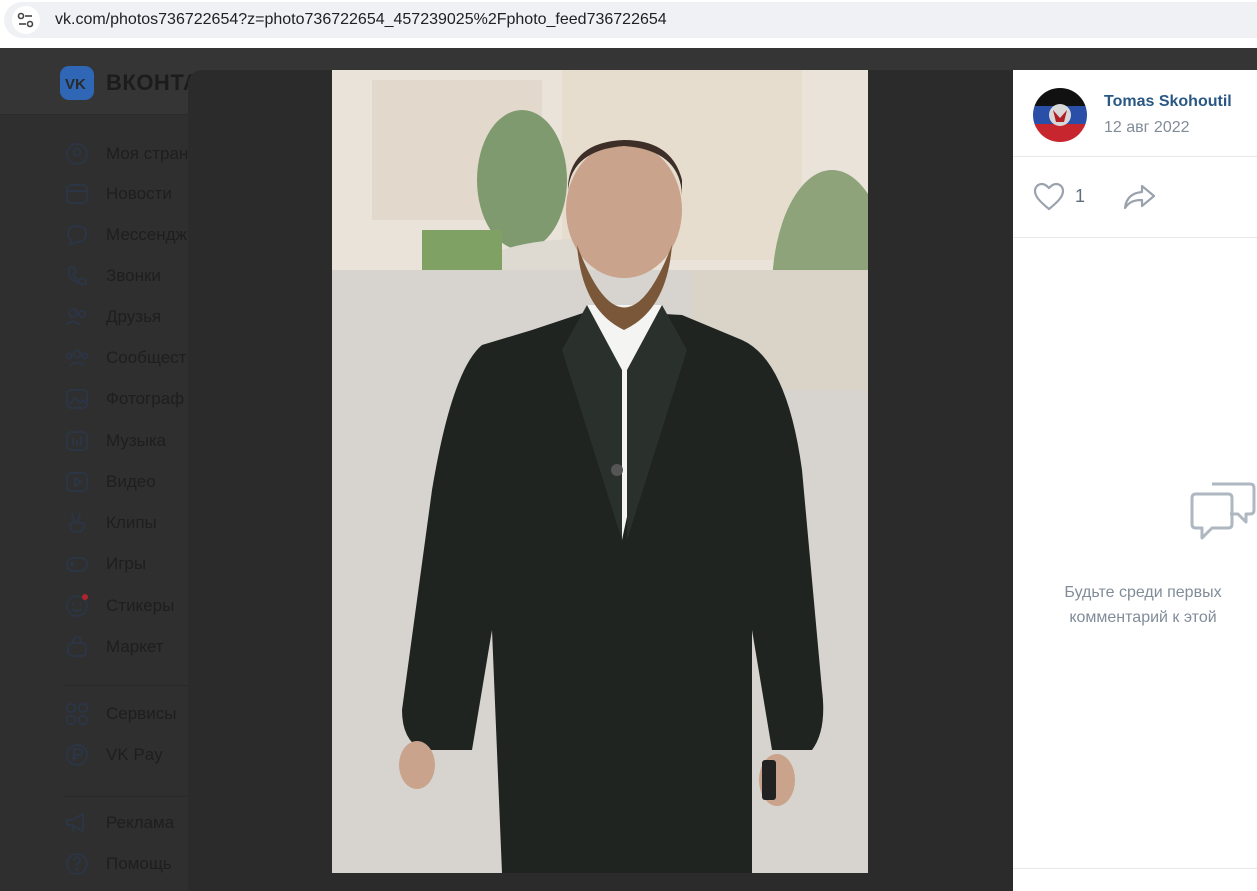 This screenshot has height=891, width=1257. I want to click on games-icon, so click(77, 564).